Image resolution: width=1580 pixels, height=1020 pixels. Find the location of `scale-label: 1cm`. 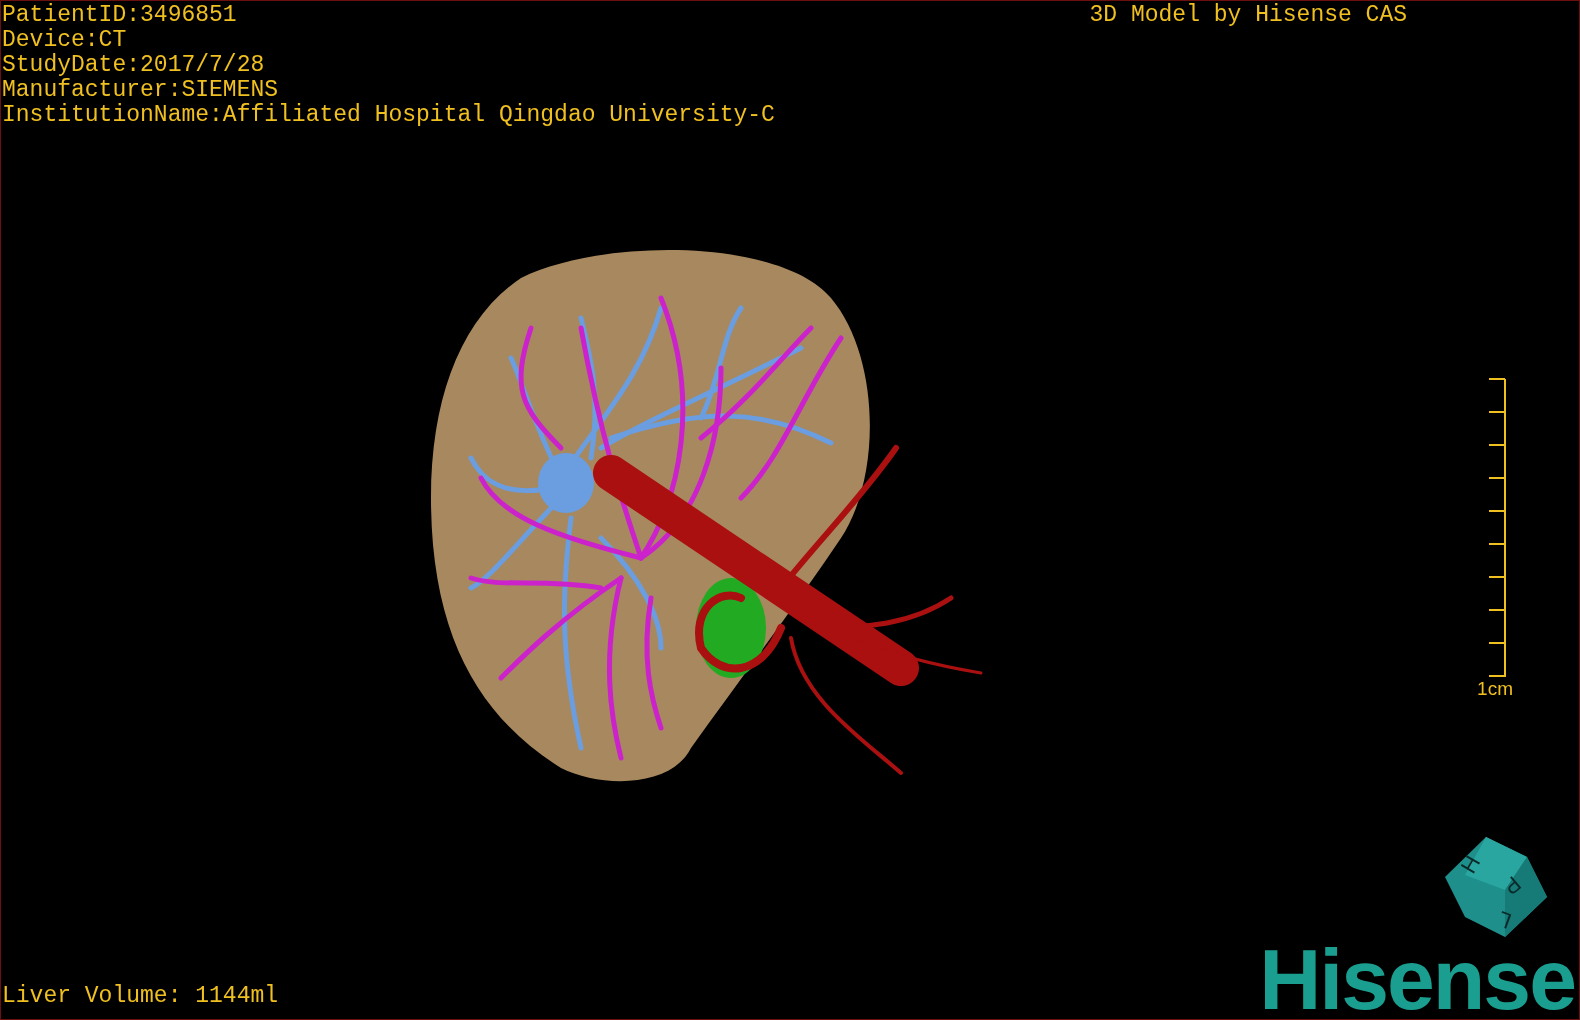

scale-label: 1cm is located at coordinates (1495, 689).